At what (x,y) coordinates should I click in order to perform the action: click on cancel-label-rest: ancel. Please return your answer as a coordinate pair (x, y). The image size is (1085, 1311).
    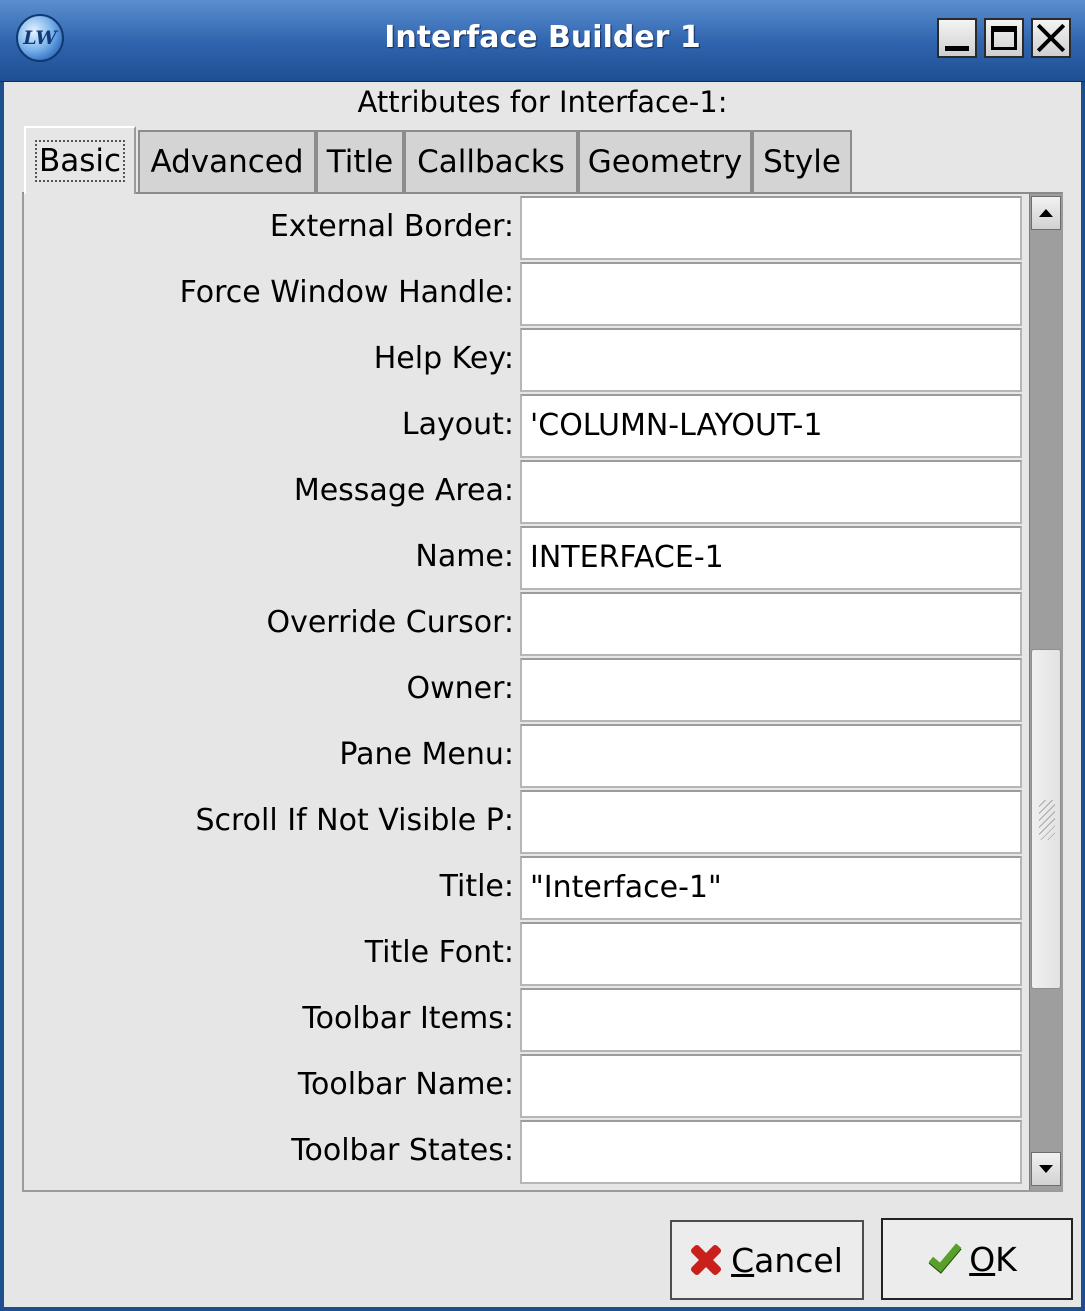
    Looking at the image, I should click on (798, 1260).